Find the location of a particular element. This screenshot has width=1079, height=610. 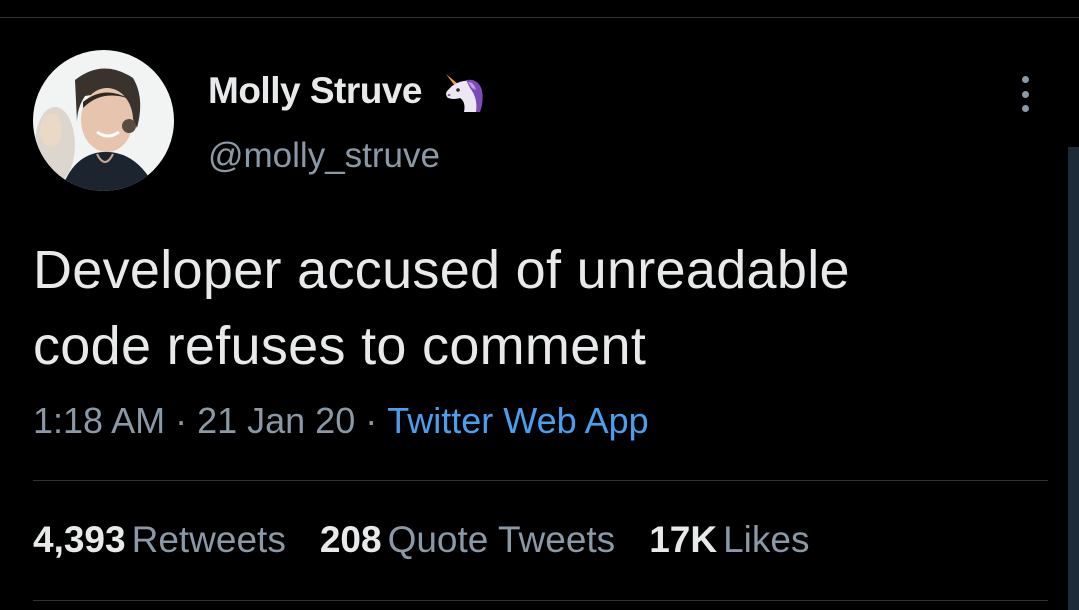

tweet-stats: 4,393 Retweets 208 Quote Tweets 17K Likes is located at coordinates (438, 540).